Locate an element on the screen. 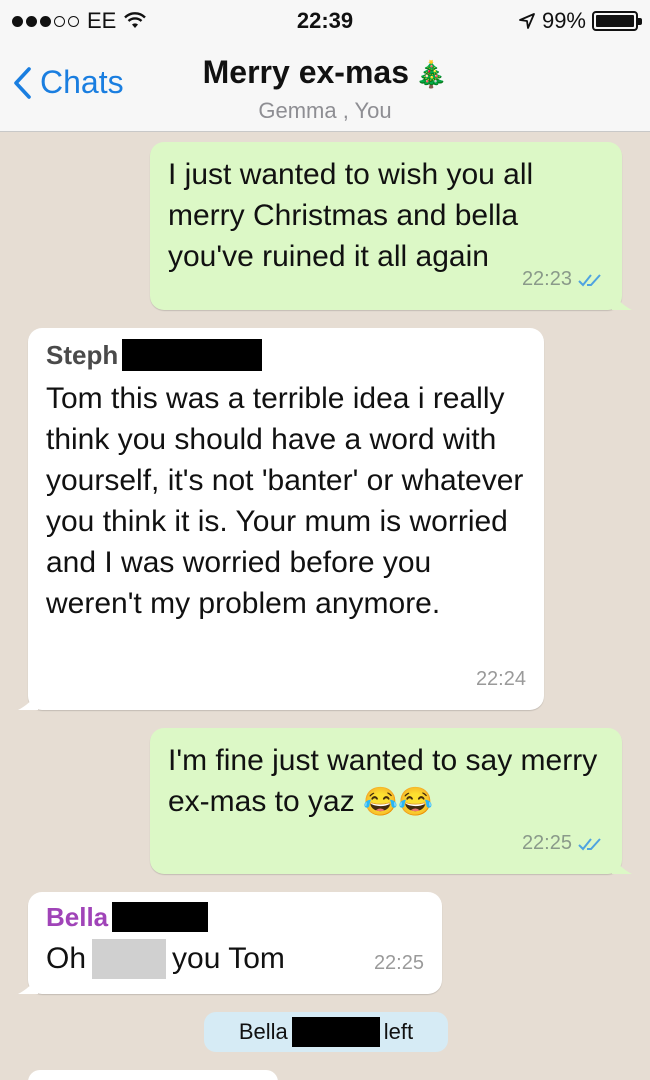 The height and width of the screenshot is (1080, 650). system-notice: Bella left is located at coordinates (326, 1032).